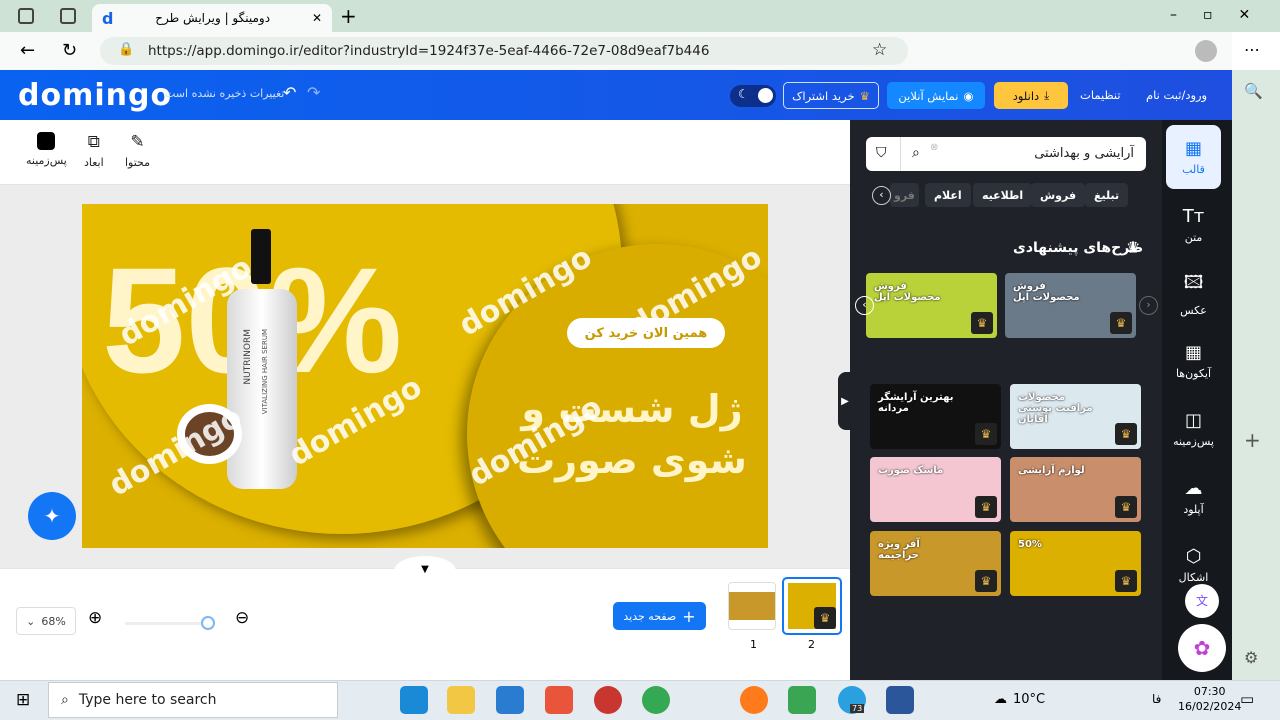  Describe the element at coordinates (1156, 699) in the screenshot. I see `language-indicator: فا` at that location.